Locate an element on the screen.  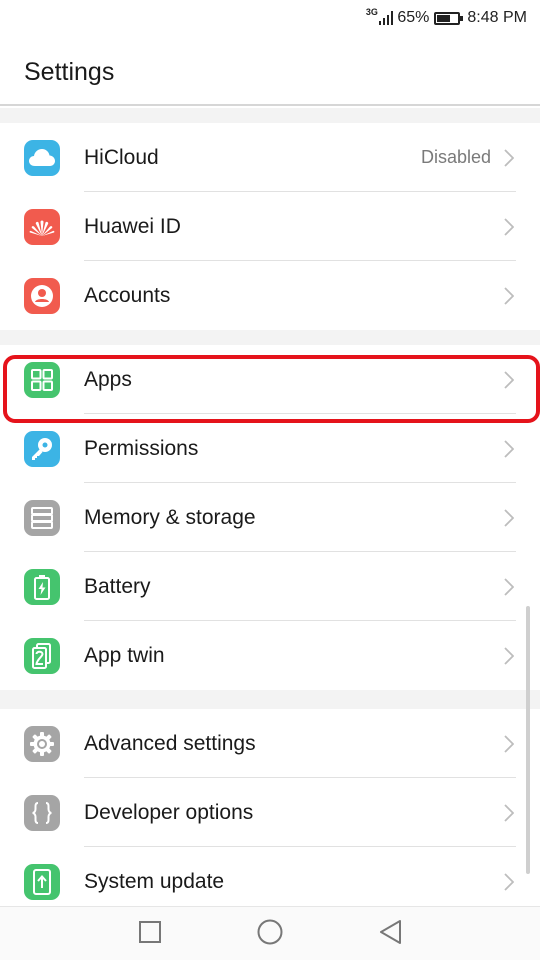
page-title: Settings is located at coordinates (69, 72).